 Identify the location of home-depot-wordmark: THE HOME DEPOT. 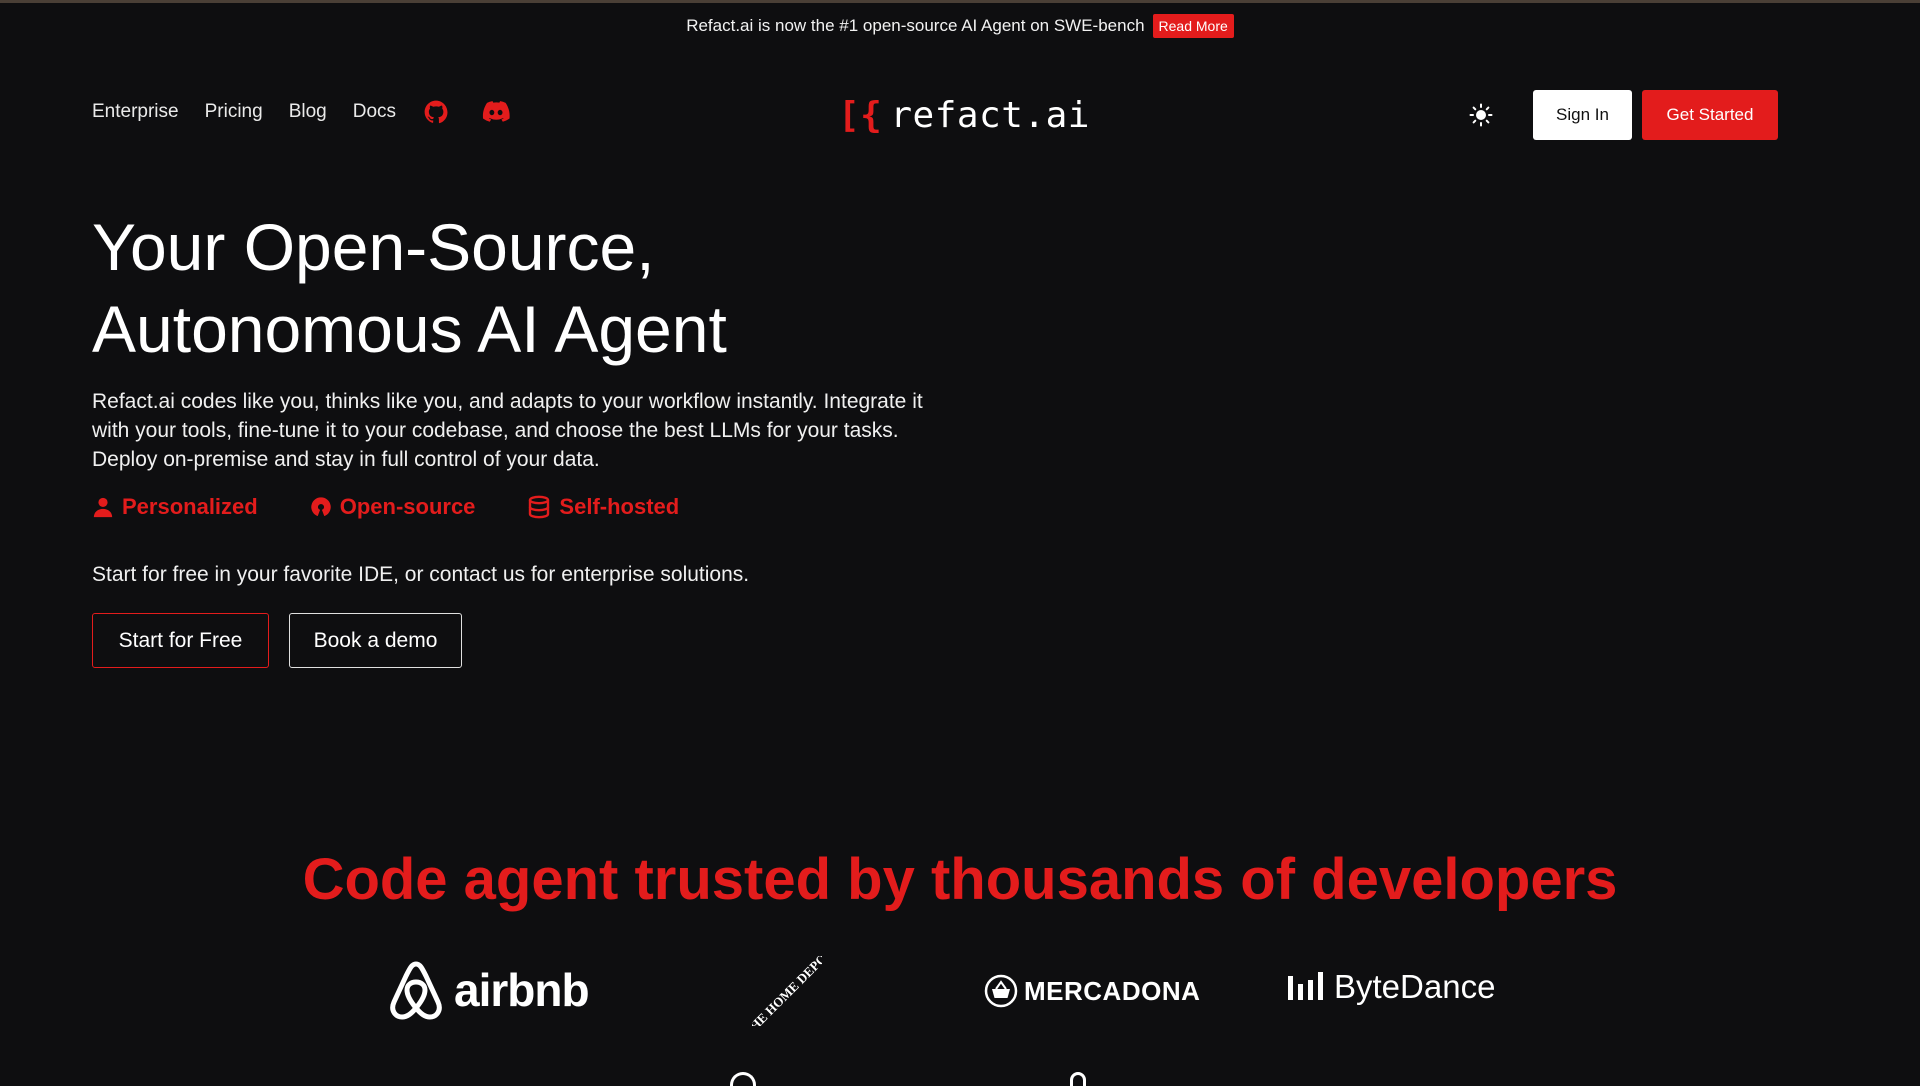
(787, 991).